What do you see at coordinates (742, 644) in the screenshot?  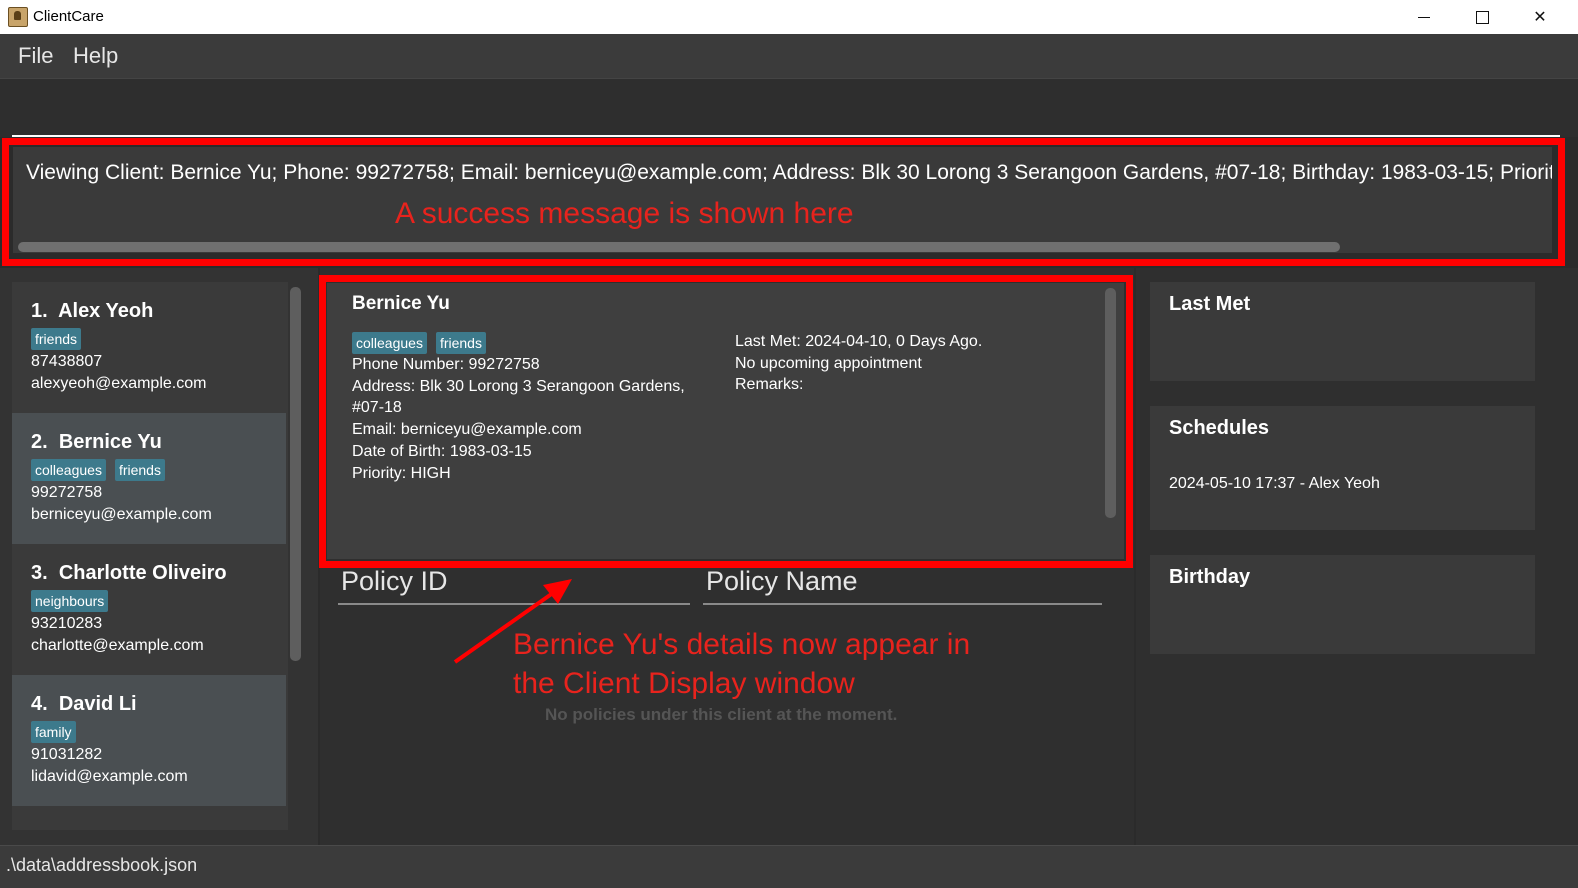 I see `annotation-client-line1: Bernice Yu's details now appear in` at bounding box center [742, 644].